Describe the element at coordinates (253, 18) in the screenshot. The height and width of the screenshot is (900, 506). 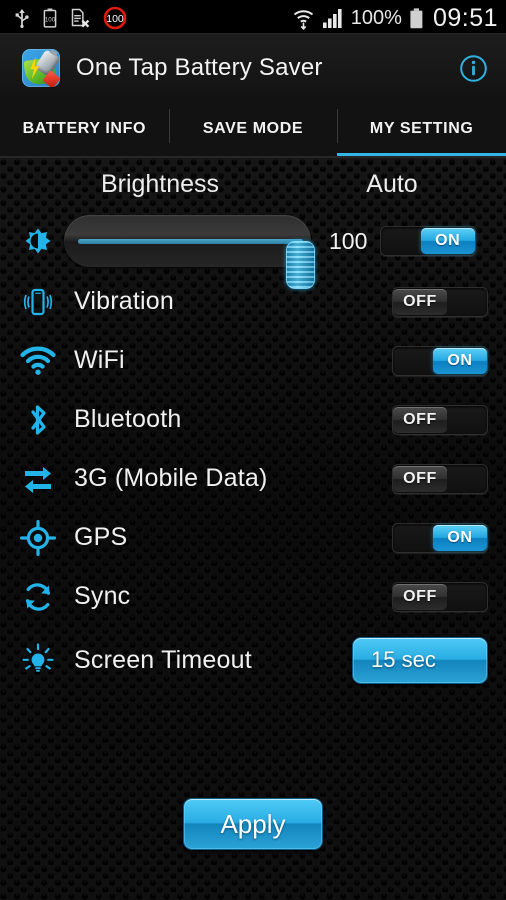
I see `status-bar: 100 100 100% 09:51` at that location.